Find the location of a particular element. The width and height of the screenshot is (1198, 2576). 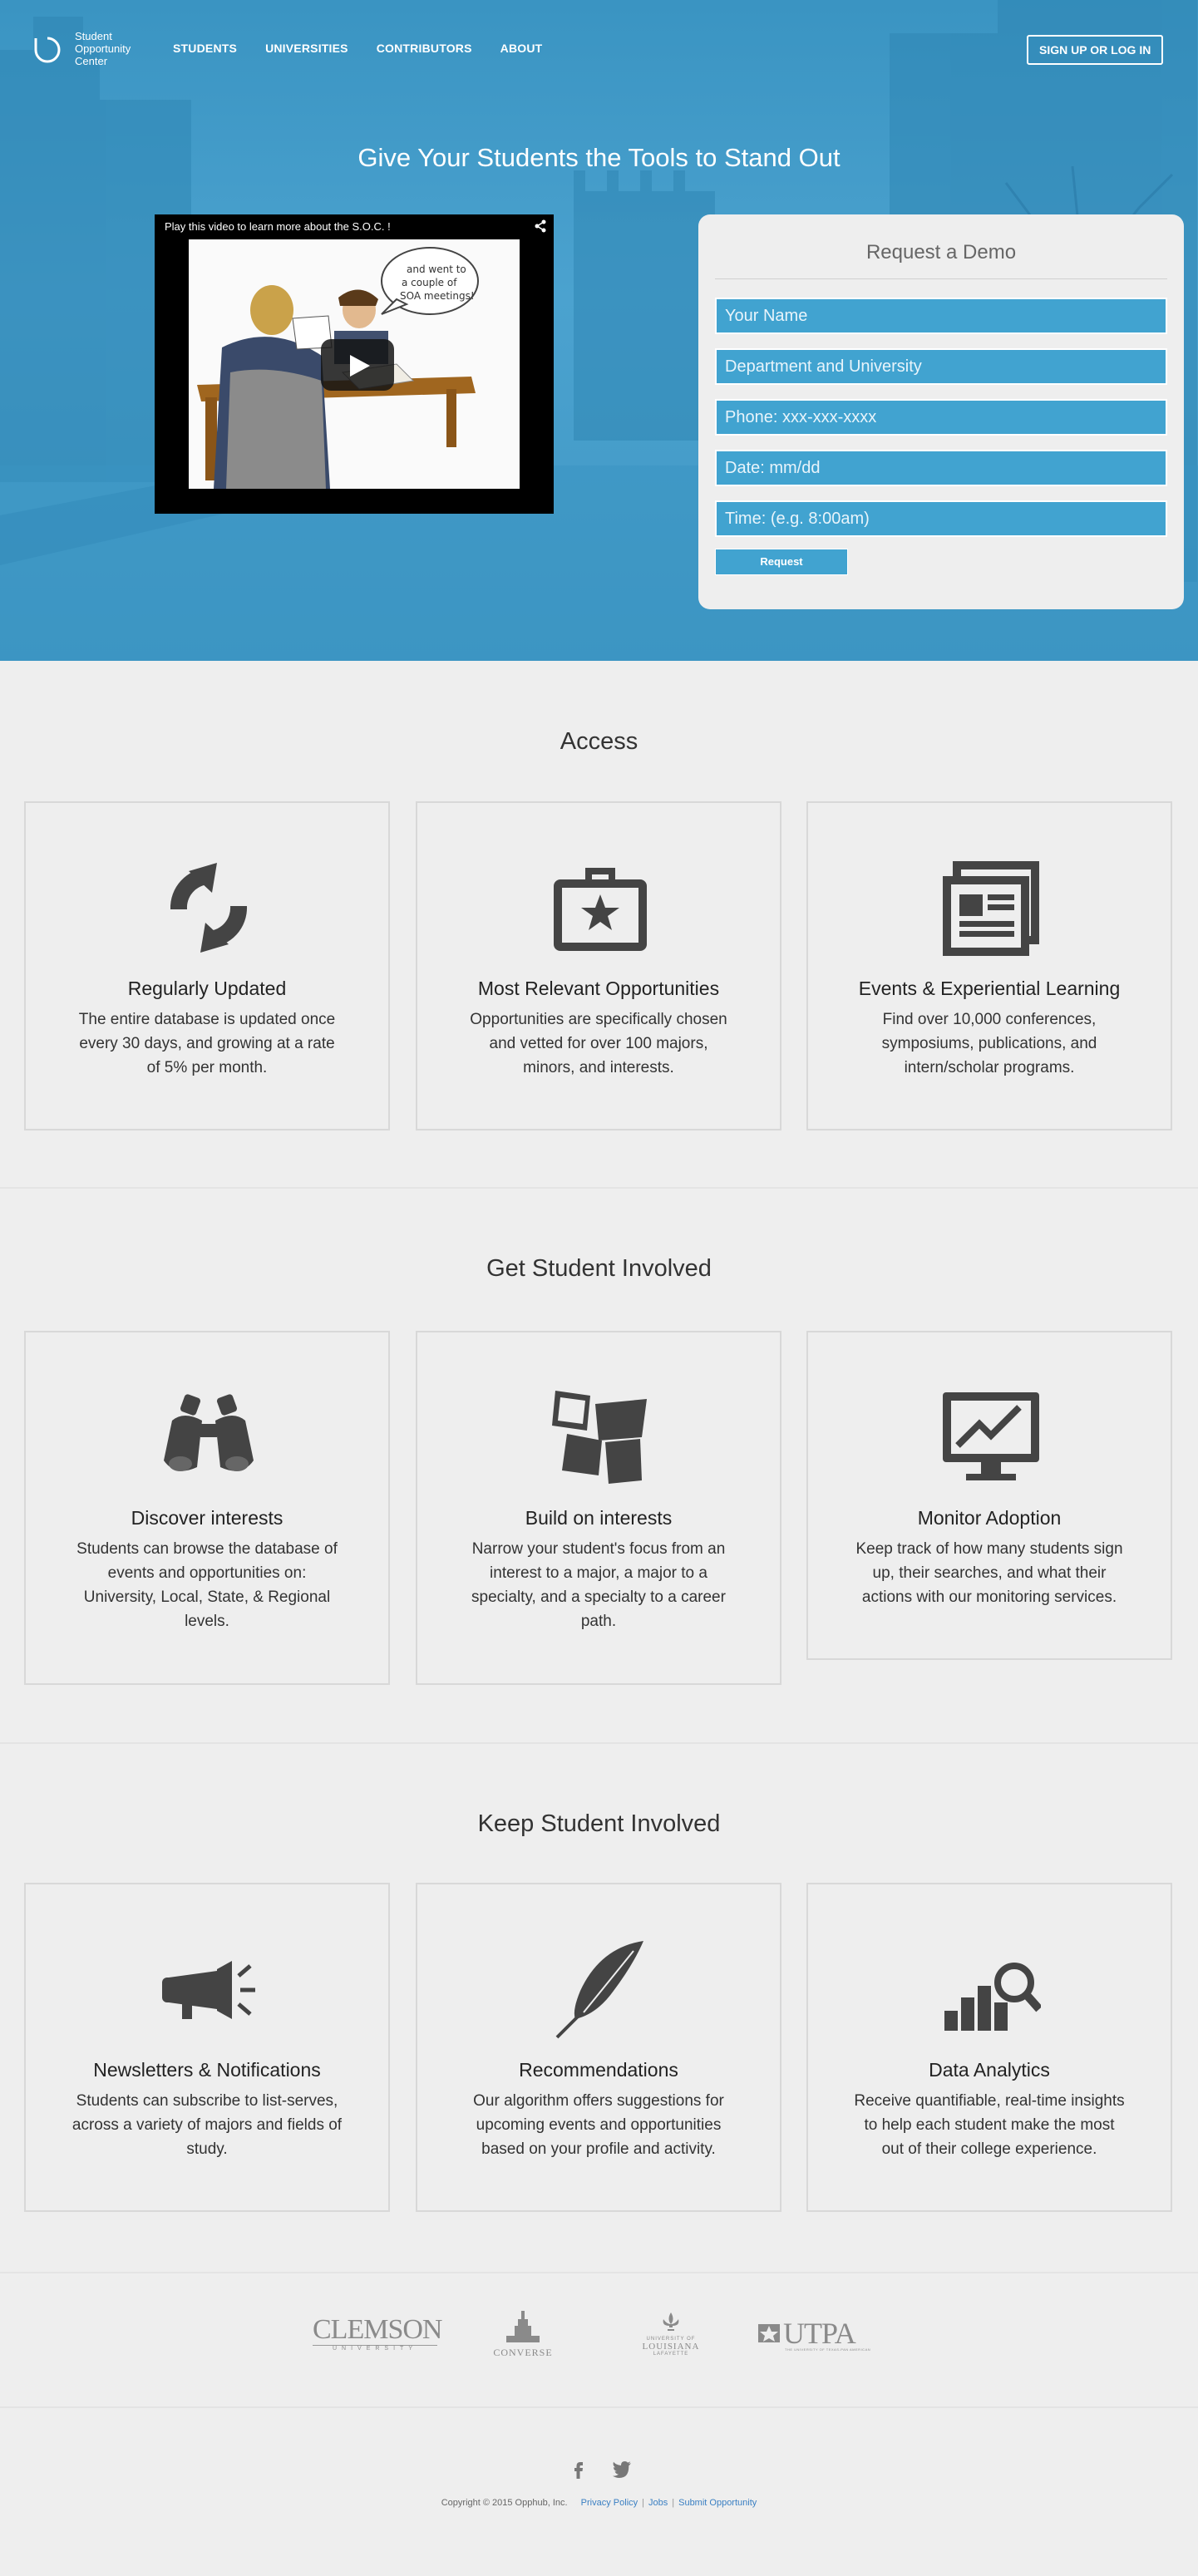

play-button-icon is located at coordinates (358, 365).